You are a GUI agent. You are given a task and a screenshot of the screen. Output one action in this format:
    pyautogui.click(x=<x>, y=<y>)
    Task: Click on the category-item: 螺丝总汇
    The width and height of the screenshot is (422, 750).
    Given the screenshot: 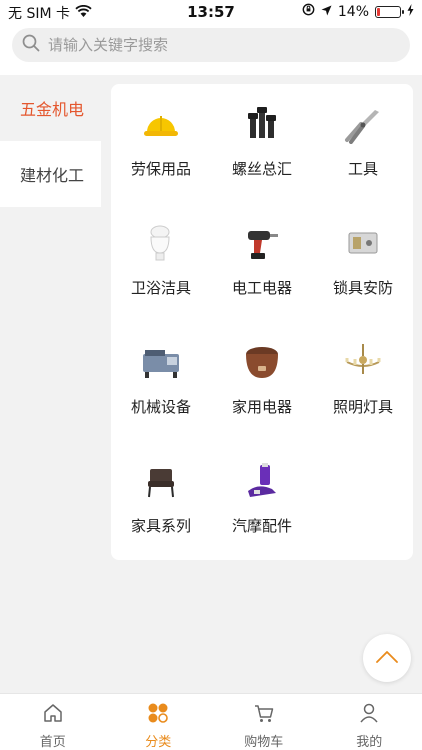 What is the action you would take?
    pyautogui.click(x=262, y=139)
    